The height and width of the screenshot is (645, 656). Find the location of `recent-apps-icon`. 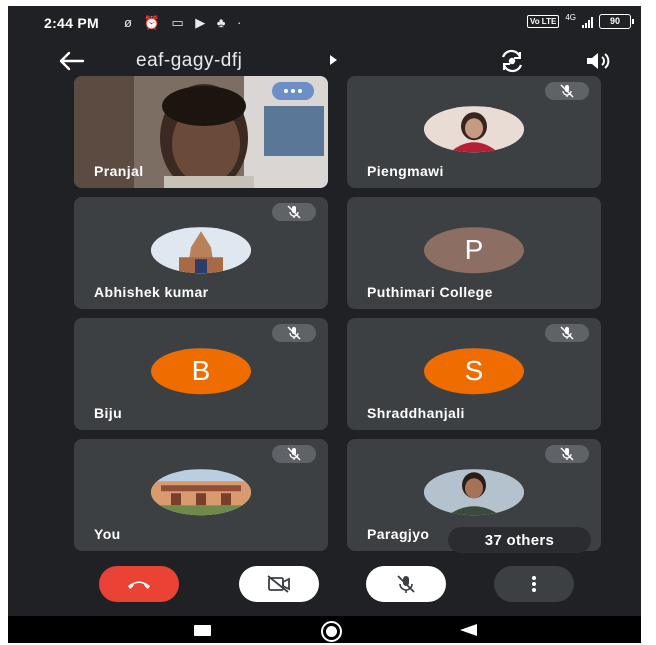

recent-apps-icon is located at coordinates (202, 630).